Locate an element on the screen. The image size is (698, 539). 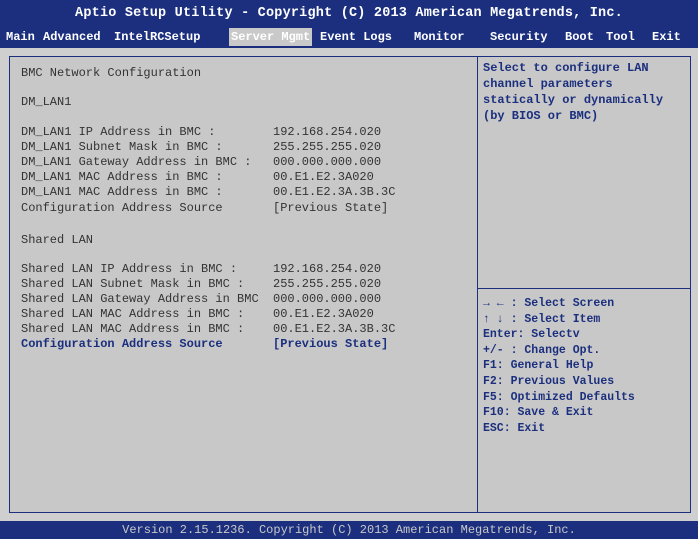
key-hint: → ← : Select Screen is located at coordinates (549, 303).